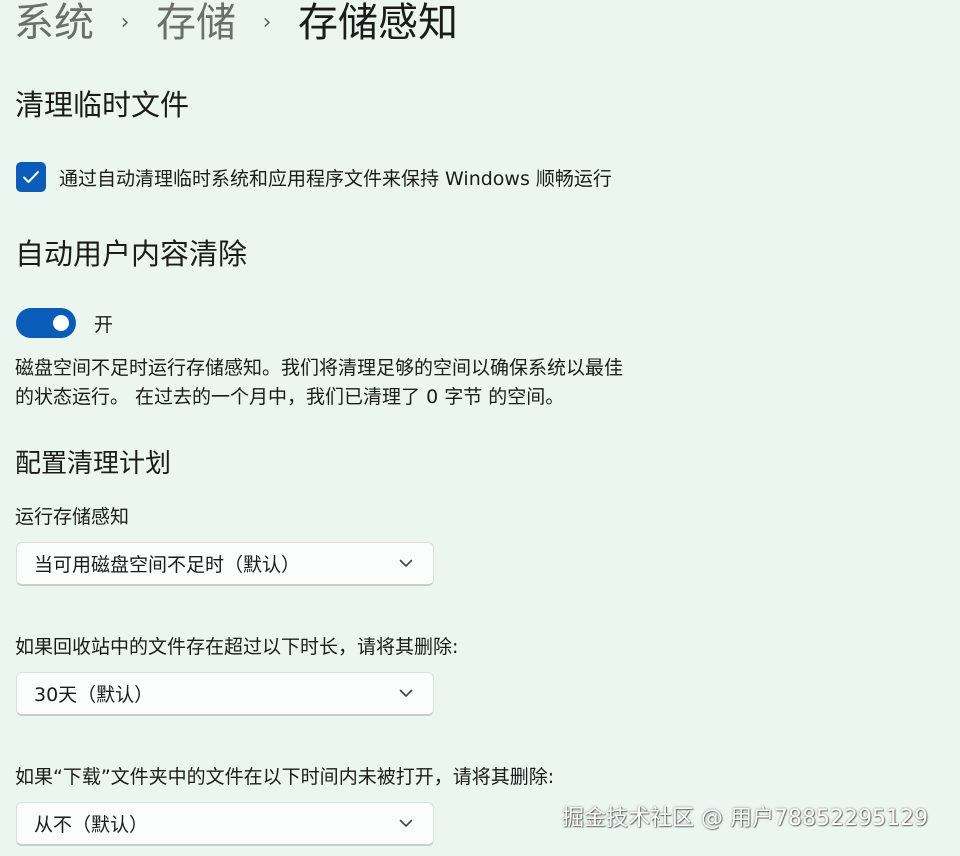 Image resolution: width=960 pixels, height=856 pixels. What do you see at coordinates (104, 324) in the screenshot?
I see `toggle-state-label: 开` at bounding box center [104, 324].